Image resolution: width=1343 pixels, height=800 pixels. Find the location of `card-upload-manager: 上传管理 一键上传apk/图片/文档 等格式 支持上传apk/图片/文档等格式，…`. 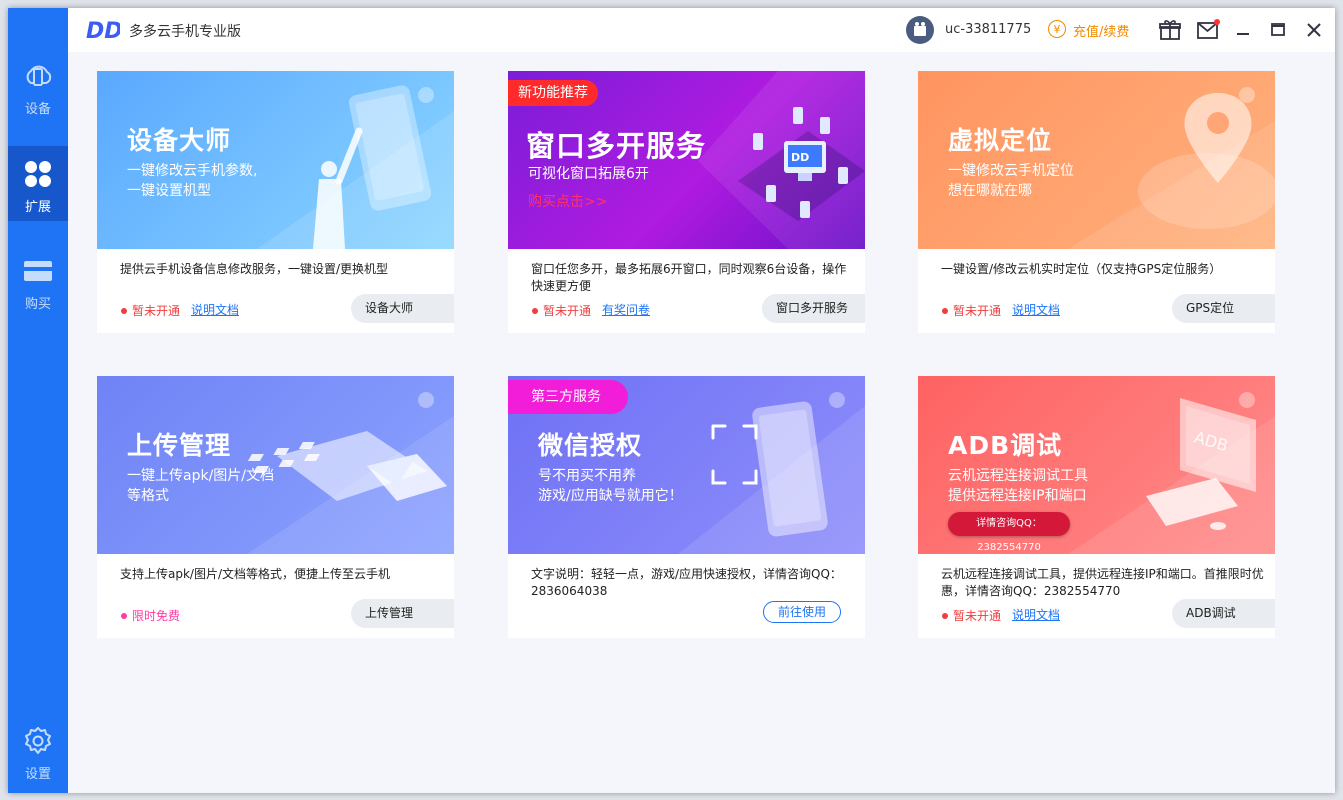

card-upload-manager: 上传管理 一键上传apk/图片/文档 等格式 支持上传apk/图片/文档等格式，… is located at coordinates (275, 507).